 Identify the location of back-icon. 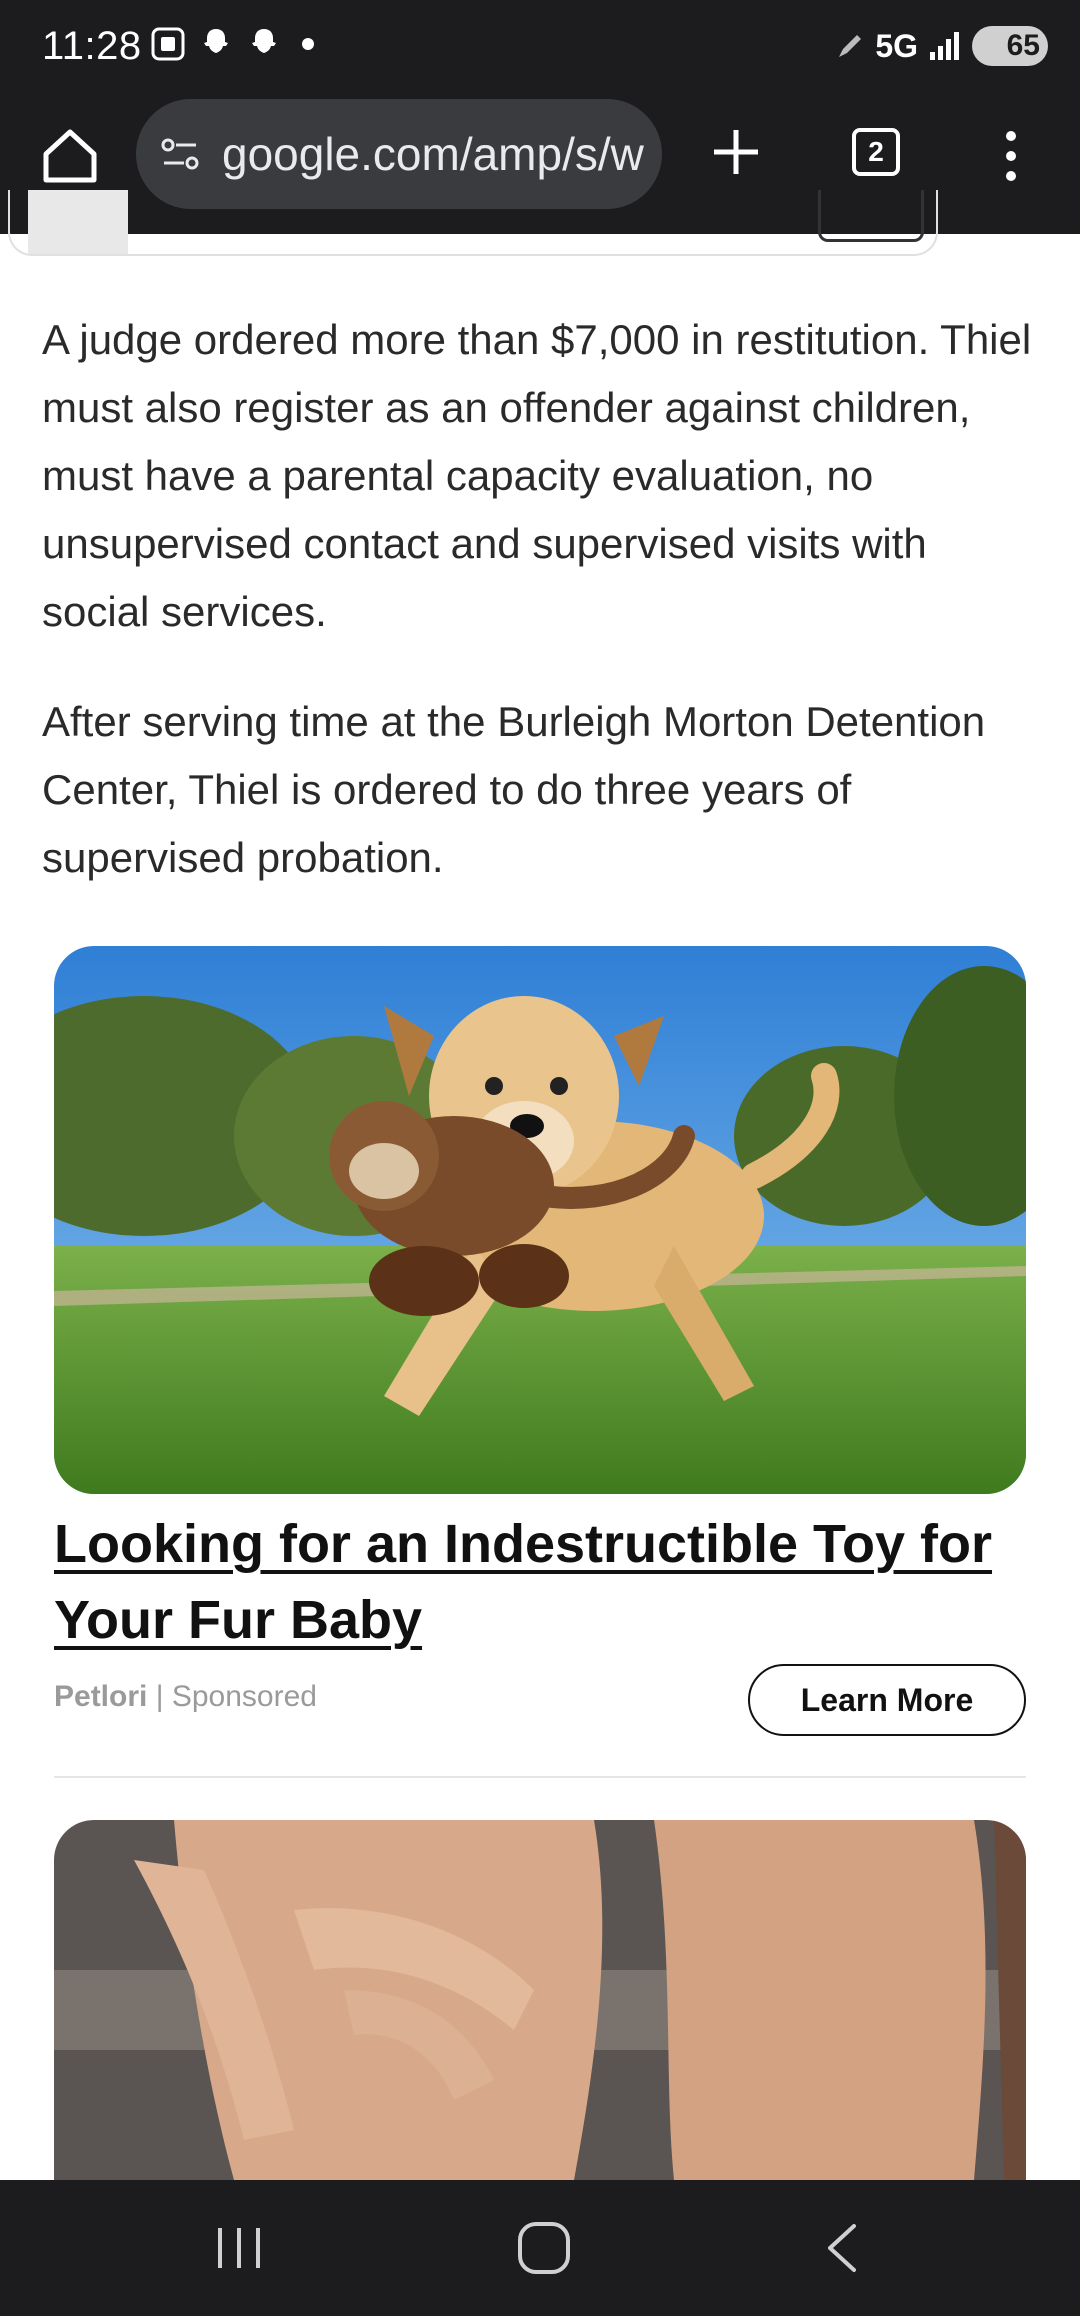
(842, 2248).